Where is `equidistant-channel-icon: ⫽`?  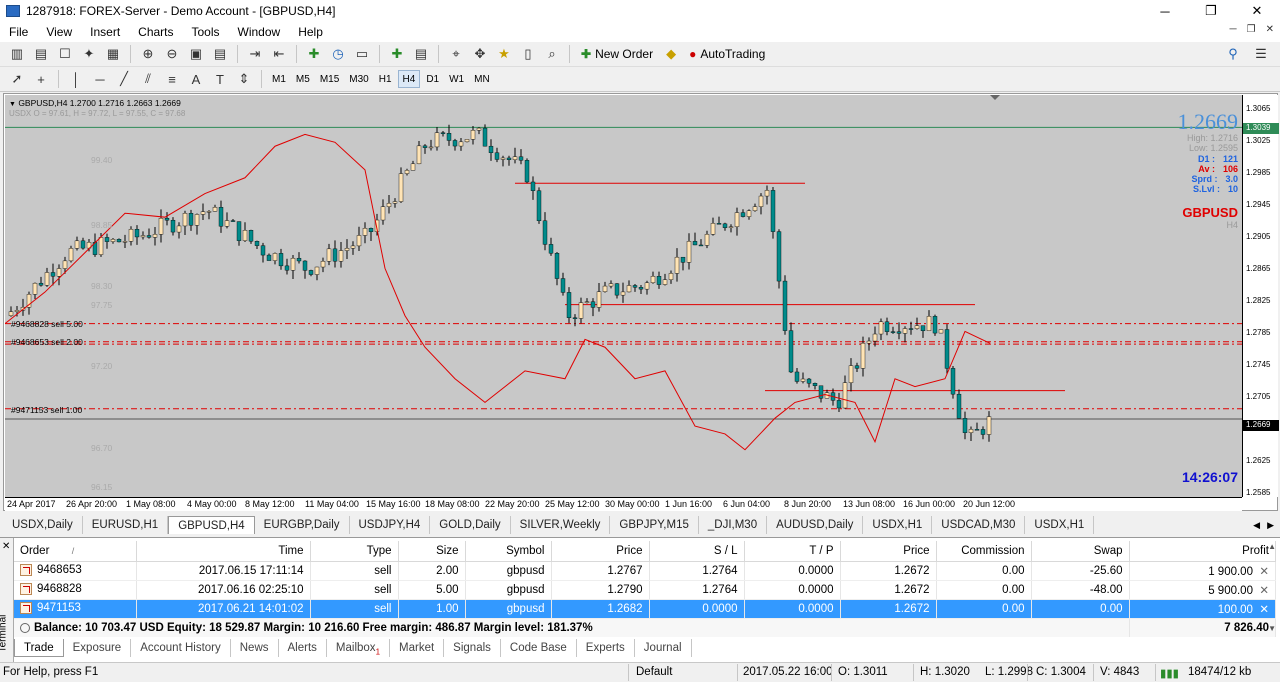 equidistant-channel-icon: ⫽ is located at coordinates (148, 79).